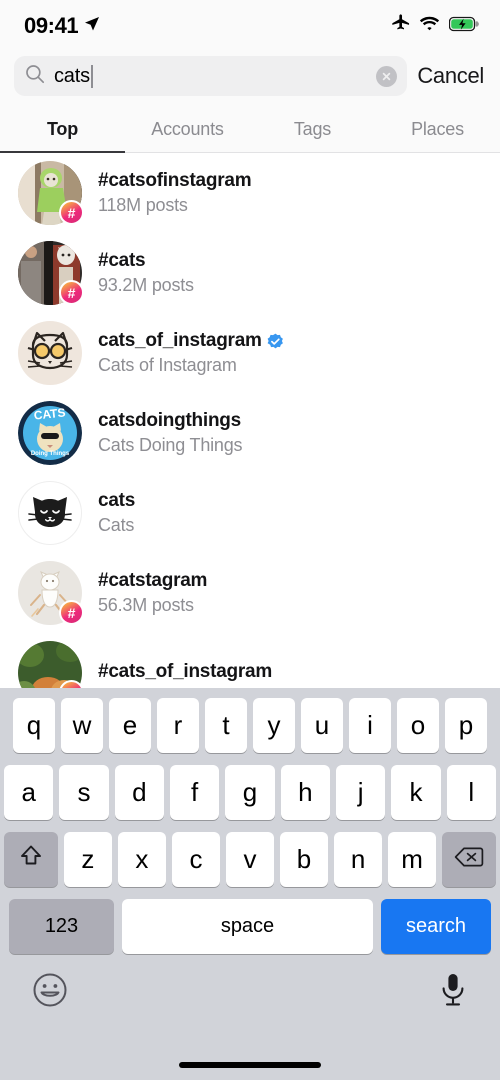 This screenshot has height=1080, width=500. What do you see at coordinates (167, 365) in the screenshot?
I see `list-item-subtitle: Cats of Instagram` at bounding box center [167, 365].